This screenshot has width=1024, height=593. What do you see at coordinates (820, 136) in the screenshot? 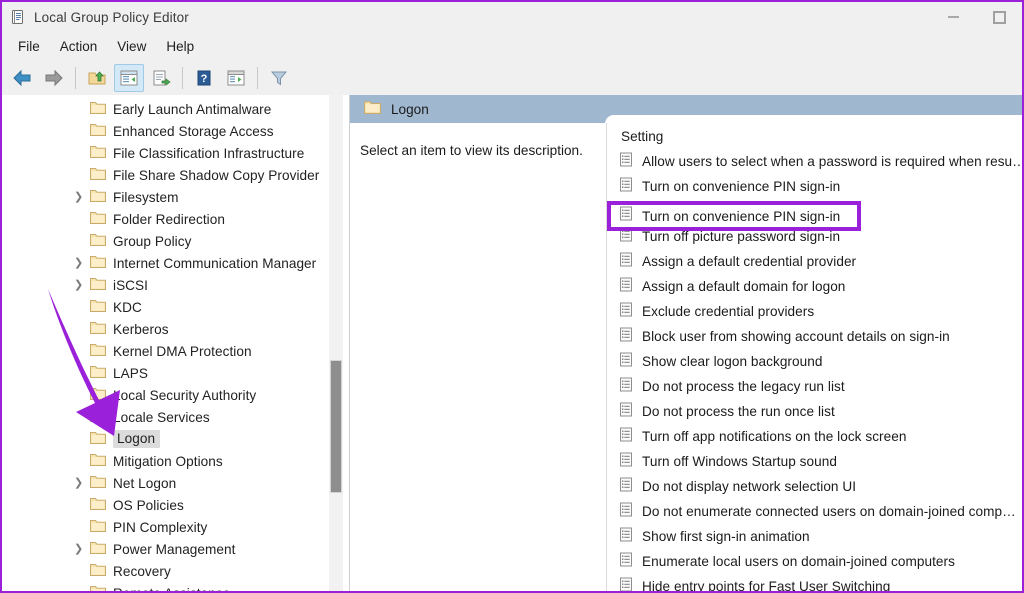
I see `settings-column-header: Setting` at bounding box center [820, 136].